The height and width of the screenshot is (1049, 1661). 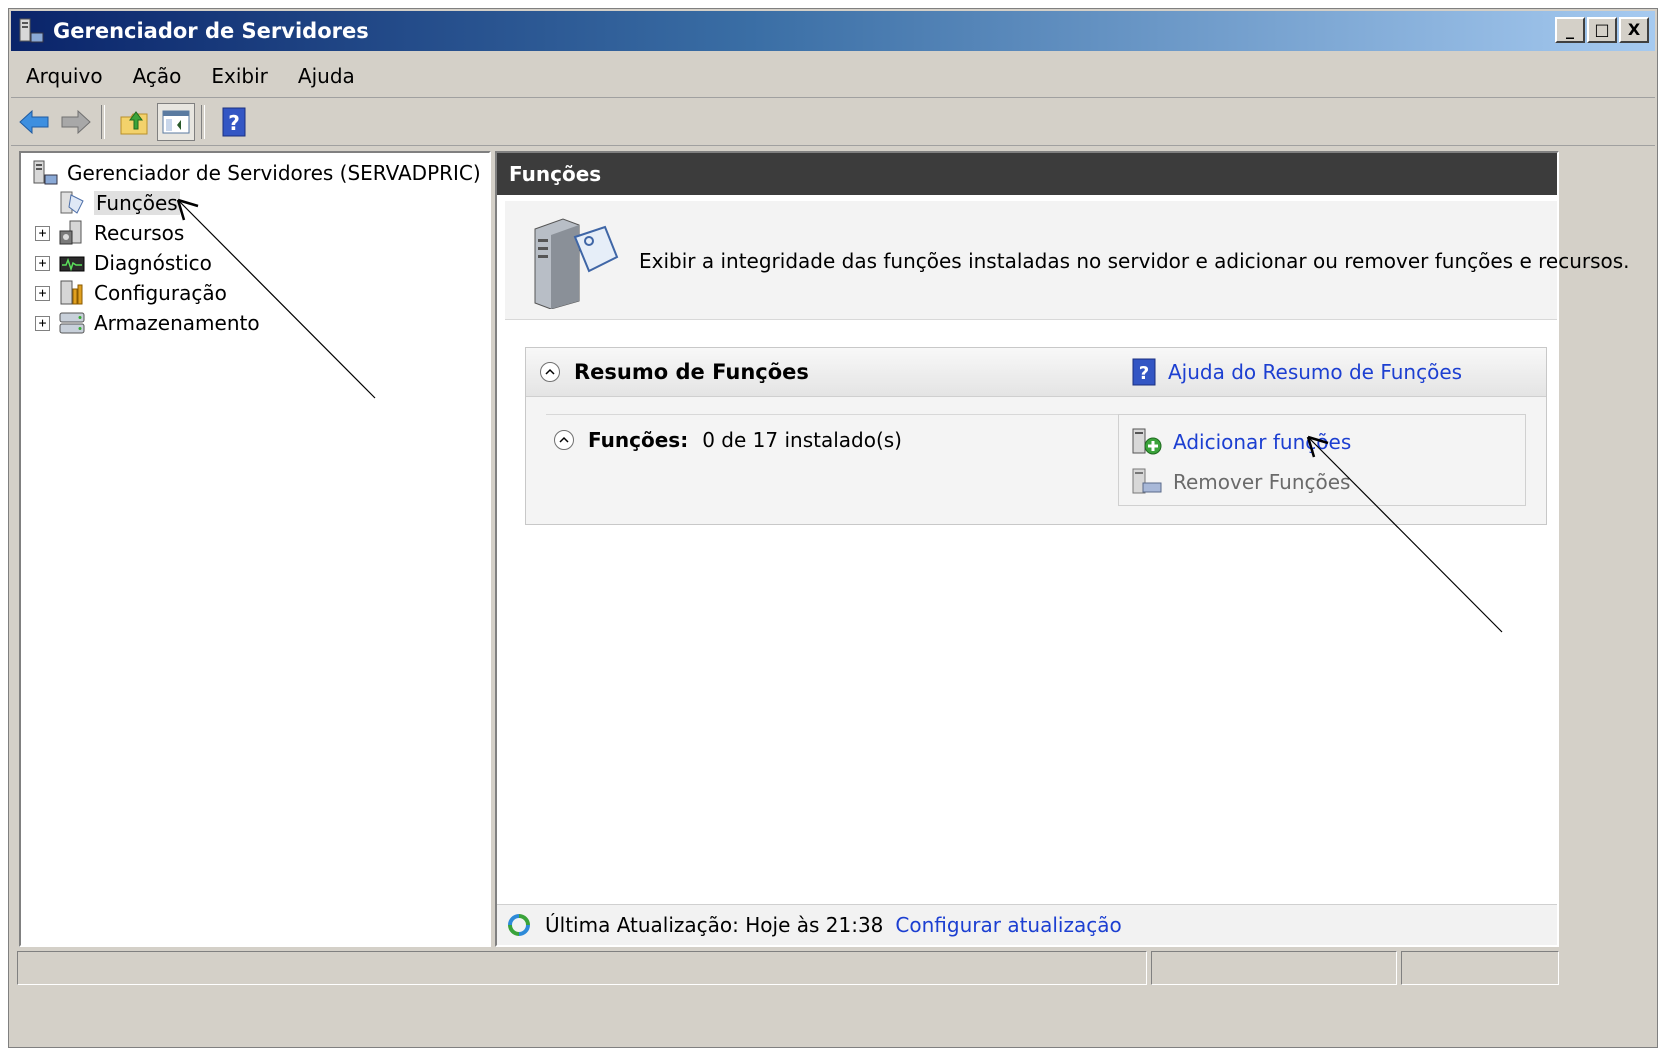 I want to click on close-button: X, so click(x=1634, y=30).